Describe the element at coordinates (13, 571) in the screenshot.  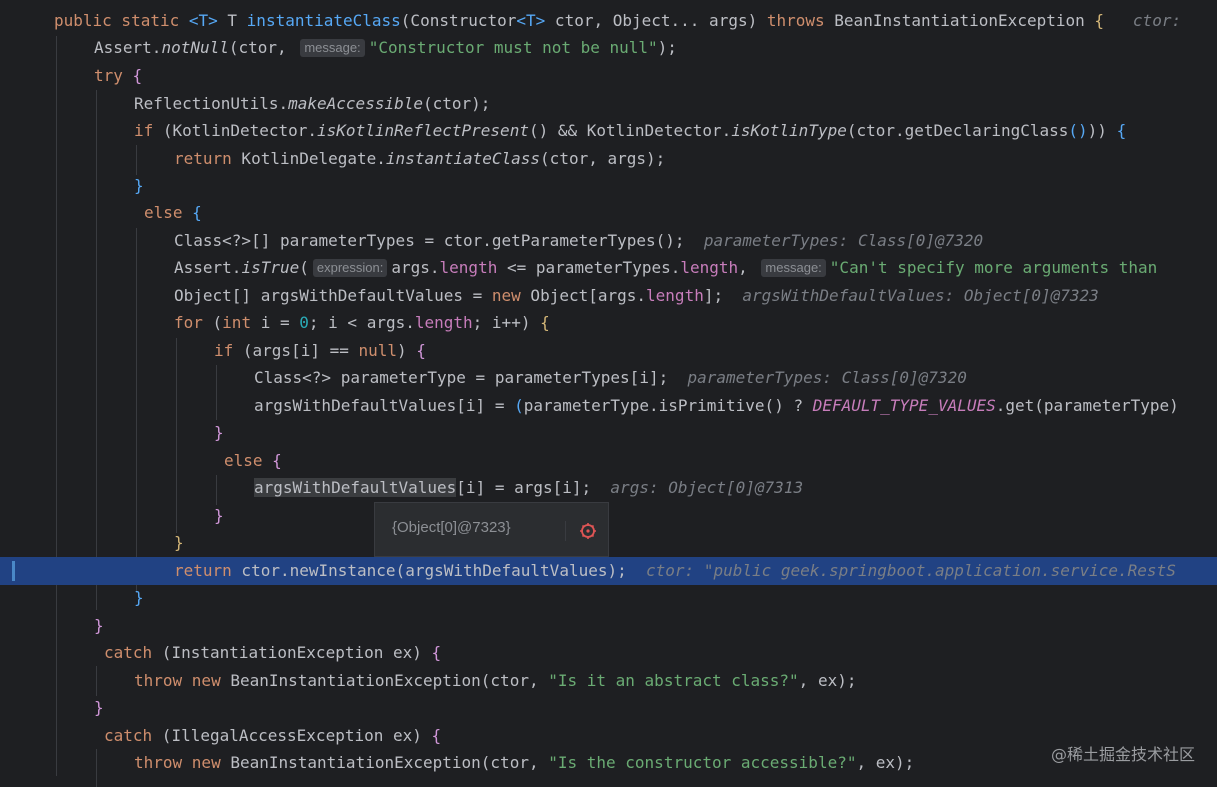
I see `execution-marker` at that location.